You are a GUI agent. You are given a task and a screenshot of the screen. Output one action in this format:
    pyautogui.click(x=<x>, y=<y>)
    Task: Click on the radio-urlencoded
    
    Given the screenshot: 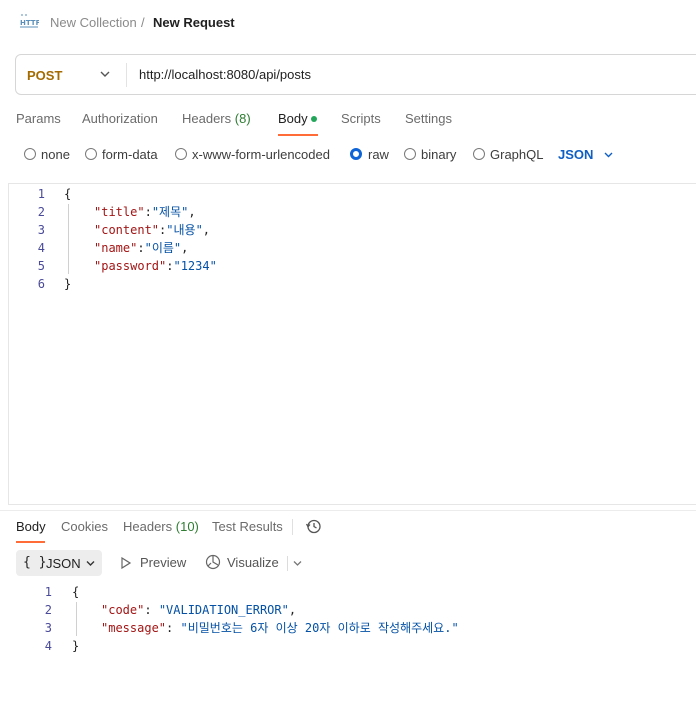 What is the action you would take?
    pyautogui.click(x=181, y=154)
    